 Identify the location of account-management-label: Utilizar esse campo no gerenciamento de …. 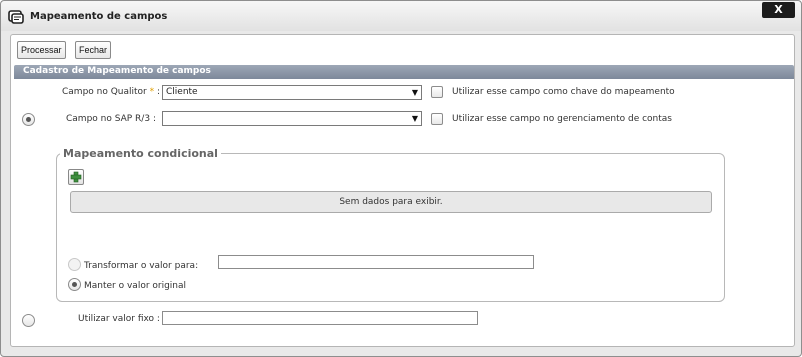
(562, 119).